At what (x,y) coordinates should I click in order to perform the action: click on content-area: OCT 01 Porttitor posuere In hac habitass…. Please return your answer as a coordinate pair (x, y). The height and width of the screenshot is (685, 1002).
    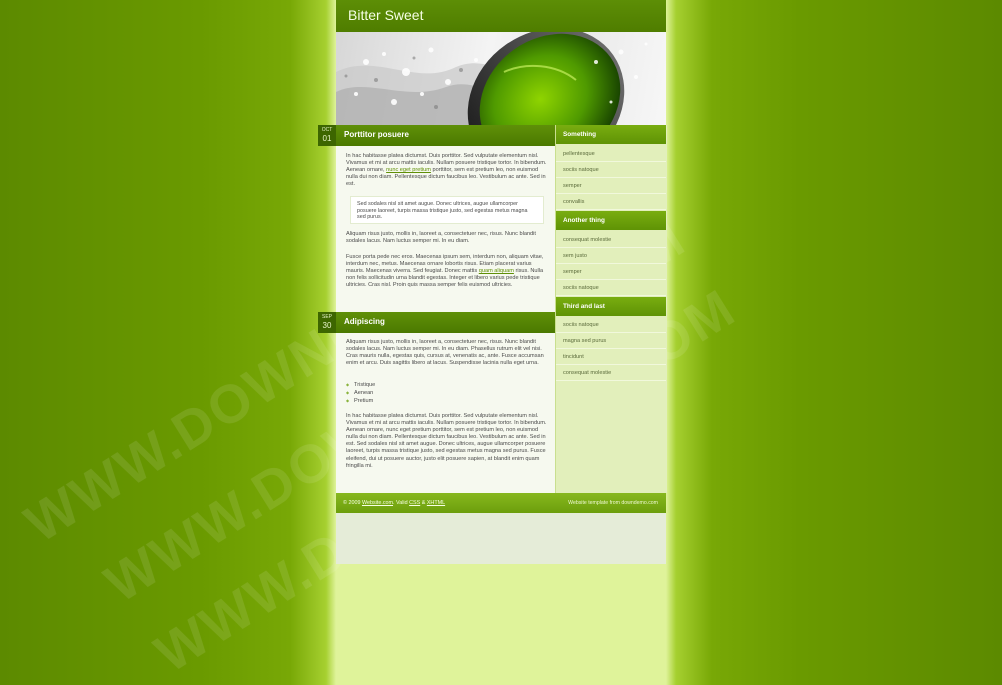
    Looking at the image, I should click on (436, 309).